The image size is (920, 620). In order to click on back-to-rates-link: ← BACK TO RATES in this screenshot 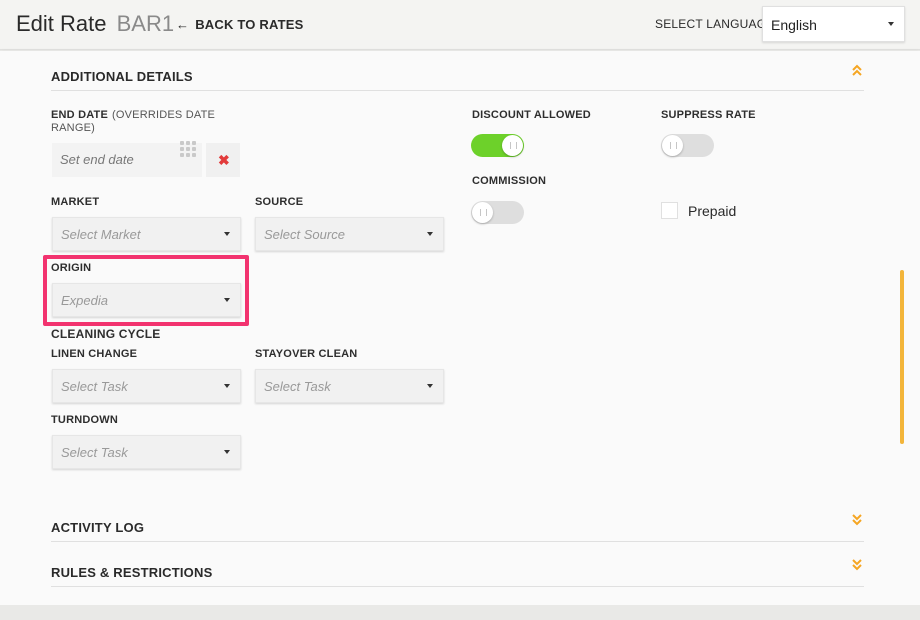, I will do `click(240, 24)`.